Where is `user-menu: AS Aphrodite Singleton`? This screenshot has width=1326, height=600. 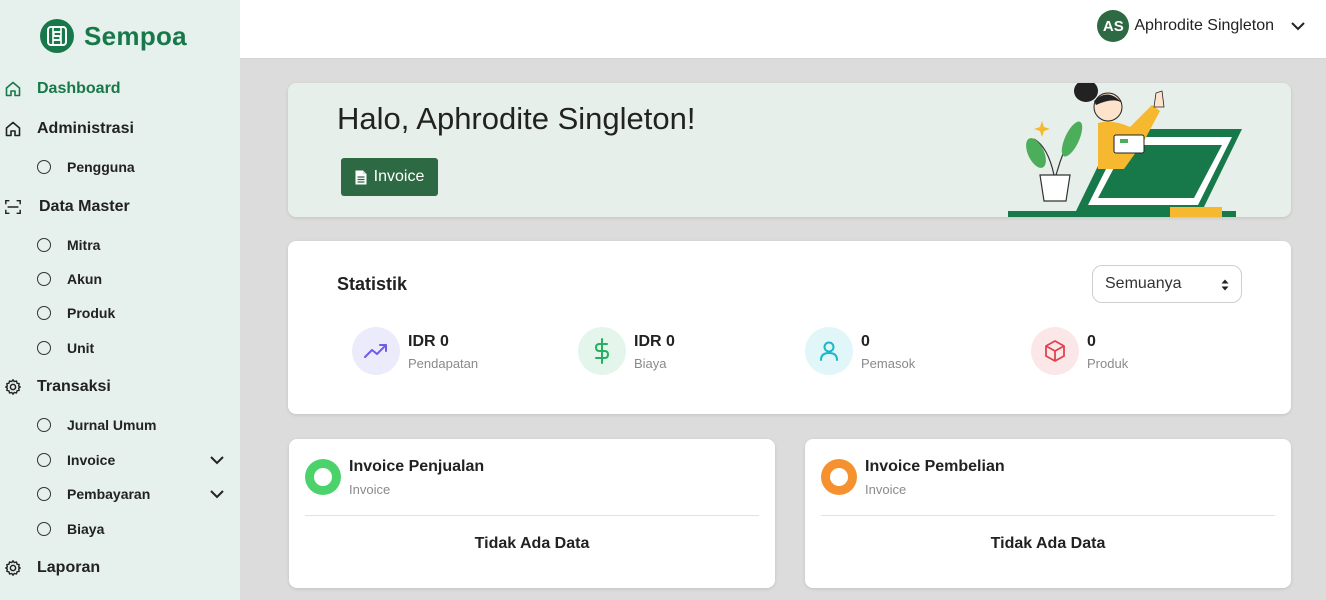
user-menu: AS Aphrodite Singleton is located at coordinates (1202, 26).